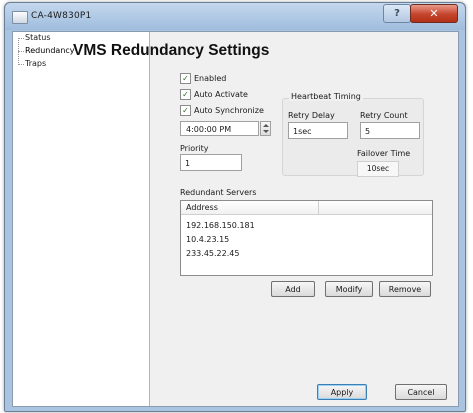 The image size is (473, 413). What do you see at coordinates (349, 289) in the screenshot?
I see `modify-button: Modify` at bounding box center [349, 289].